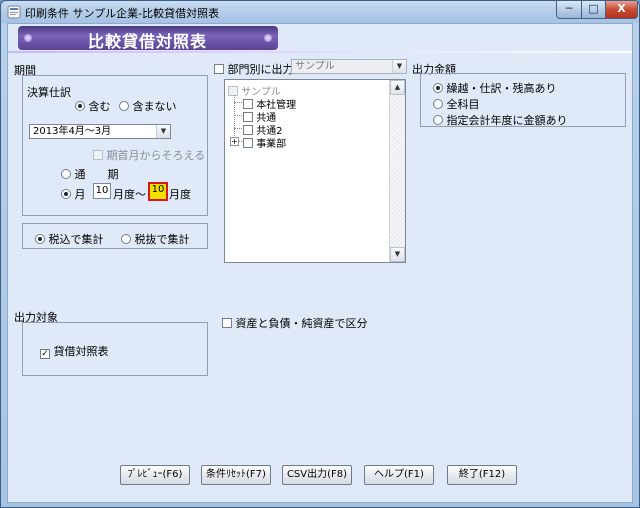  I want to click on close-button: X, so click(621, 10).